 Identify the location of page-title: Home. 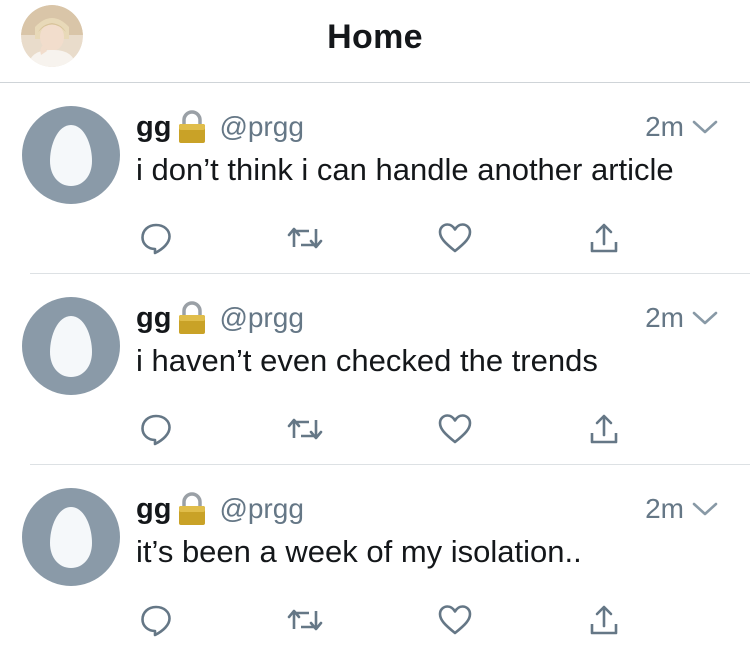
(375, 37).